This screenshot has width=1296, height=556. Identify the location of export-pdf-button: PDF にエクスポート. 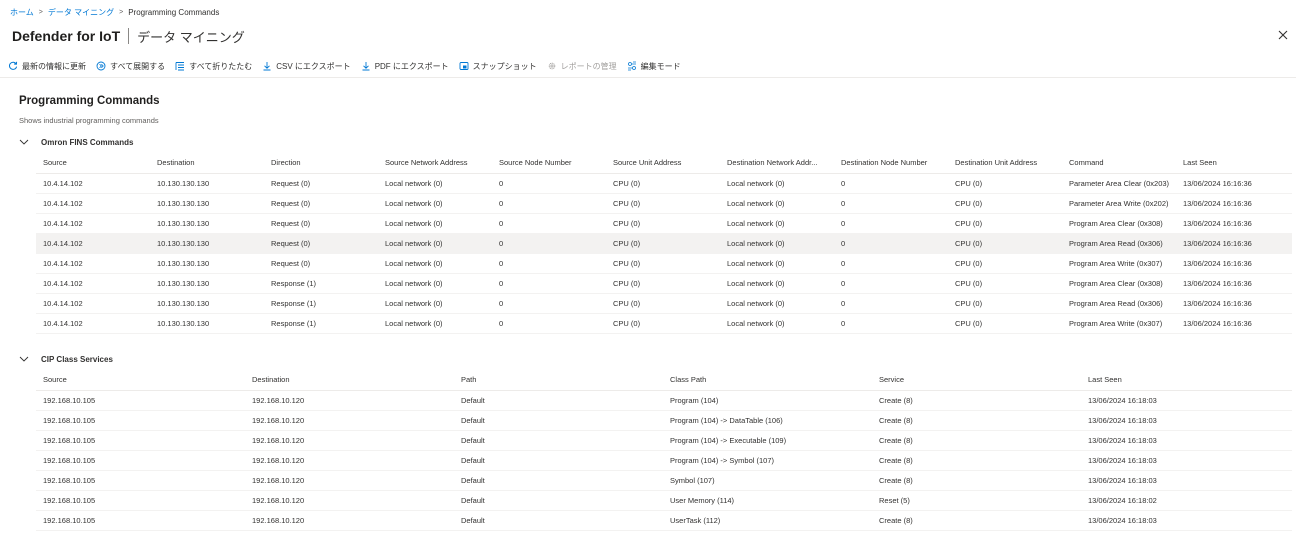
(405, 66).